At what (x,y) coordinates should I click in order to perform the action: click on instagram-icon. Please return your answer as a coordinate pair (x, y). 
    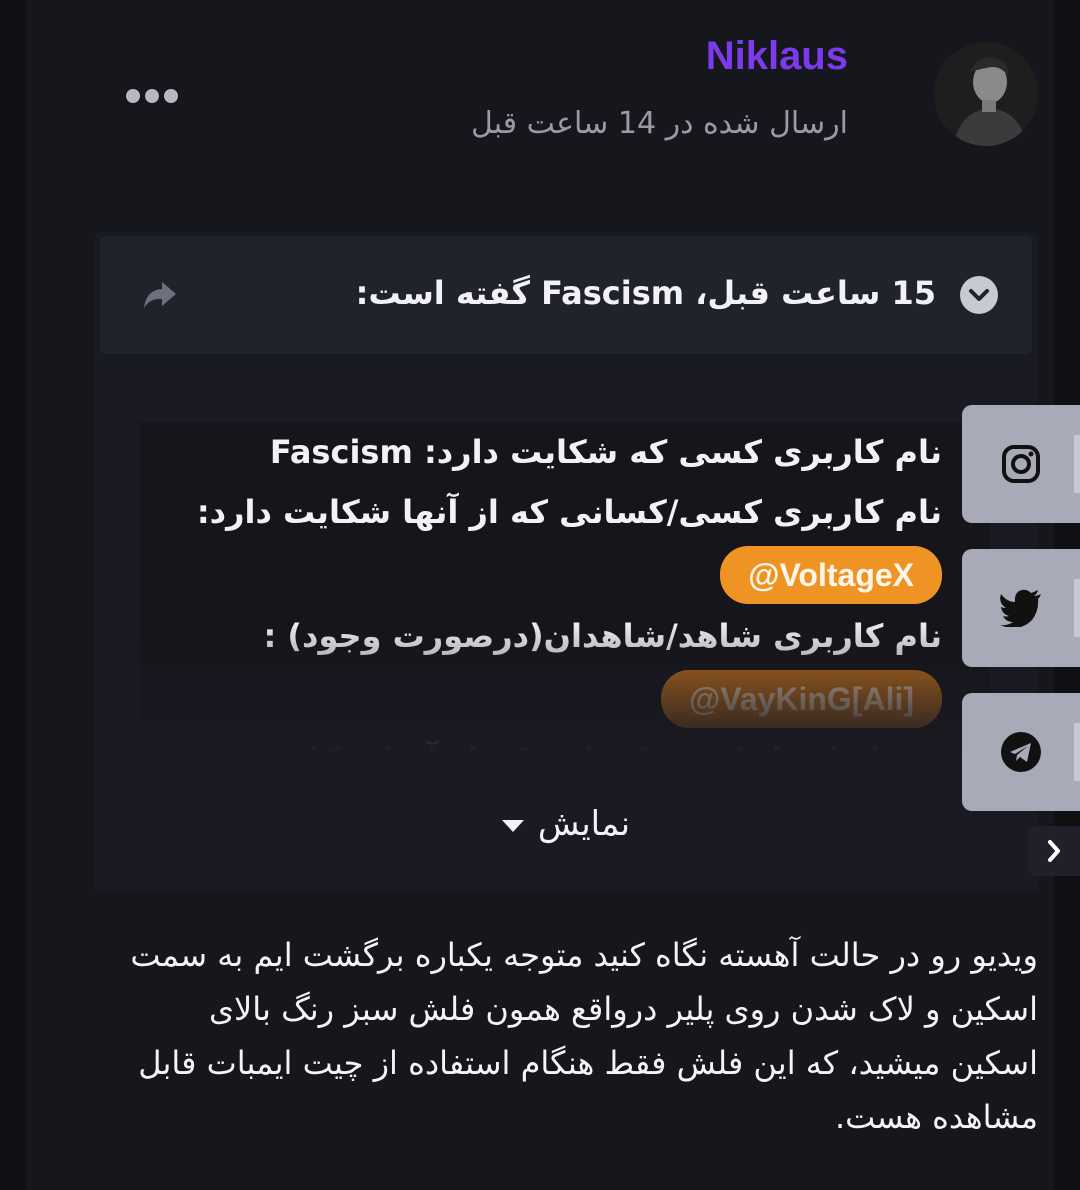
    Looking at the image, I should click on (1021, 464).